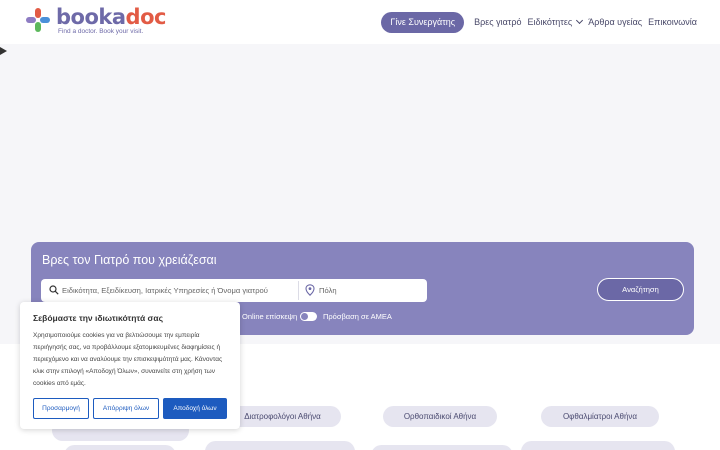  I want to click on search-button: Αναζήτηση, so click(640, 289).